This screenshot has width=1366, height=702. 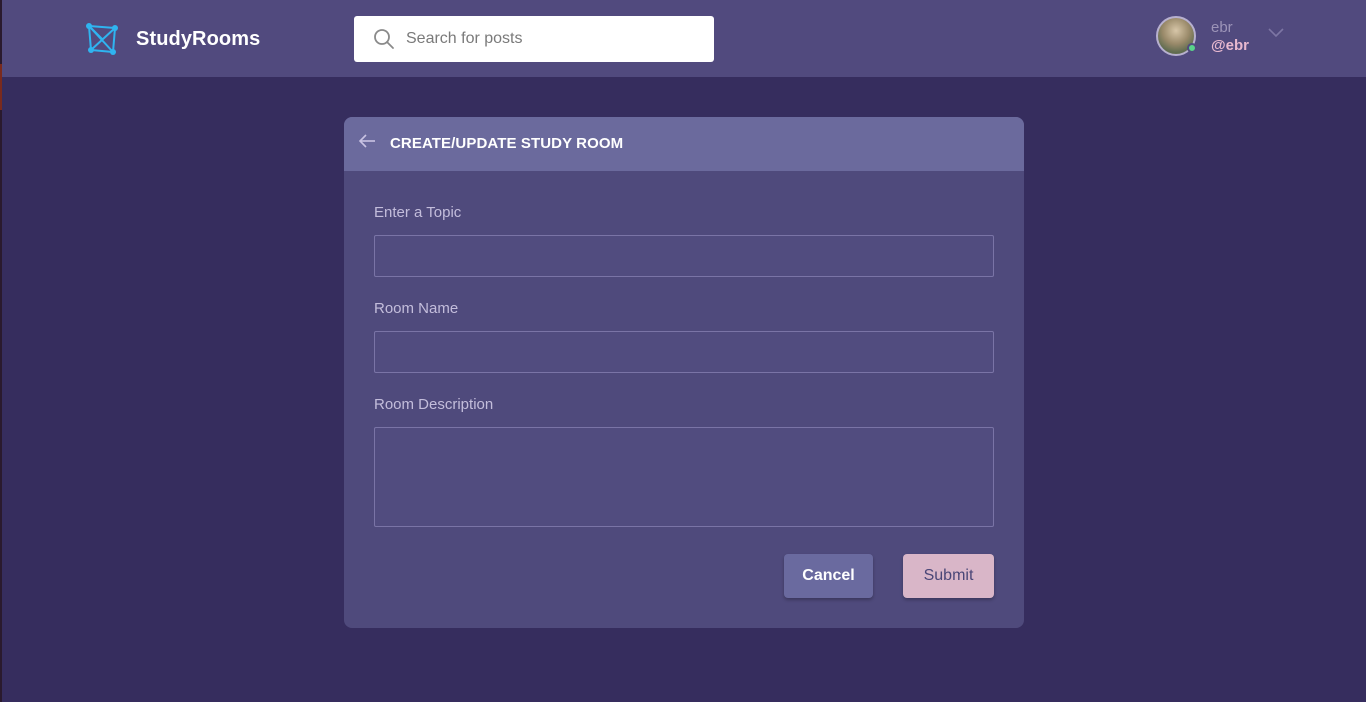 I want to click on user-menu: ebr @ebr, so click(x=1220, y=36).